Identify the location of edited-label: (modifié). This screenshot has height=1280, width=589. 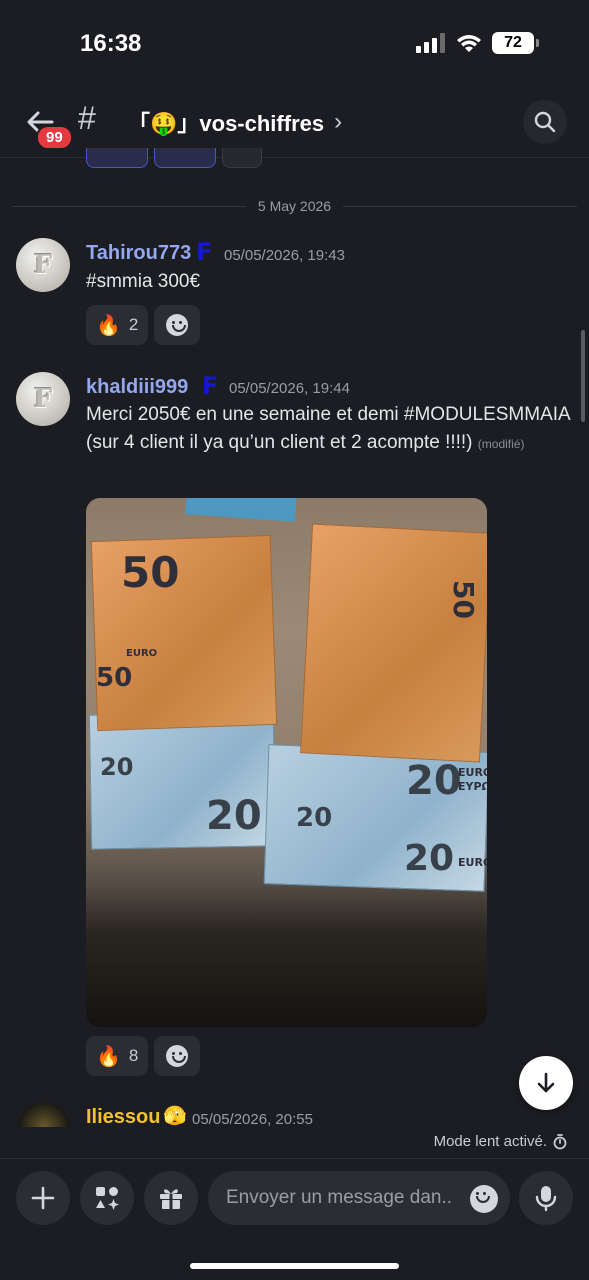
(501, 444).